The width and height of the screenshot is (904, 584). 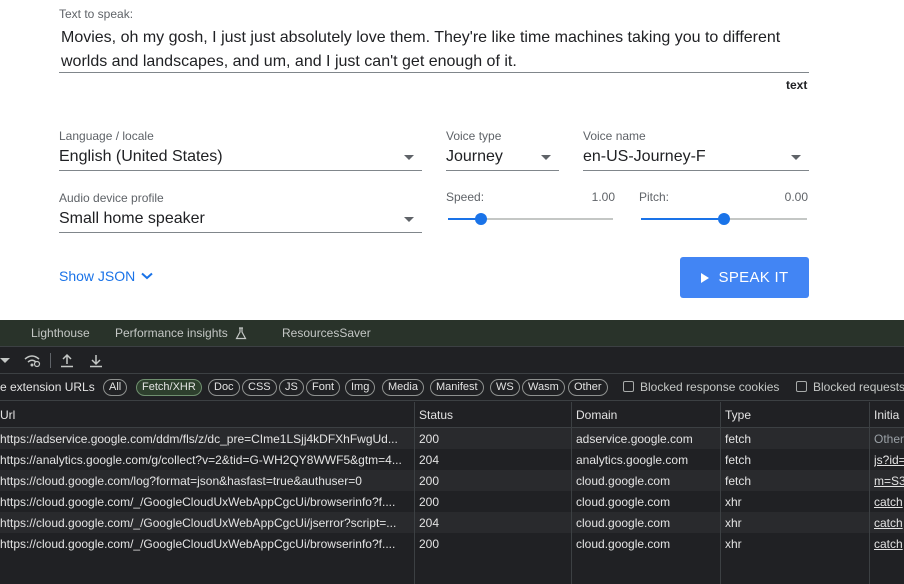 I want to click on network-toolbar, so click(x=452, y=360).